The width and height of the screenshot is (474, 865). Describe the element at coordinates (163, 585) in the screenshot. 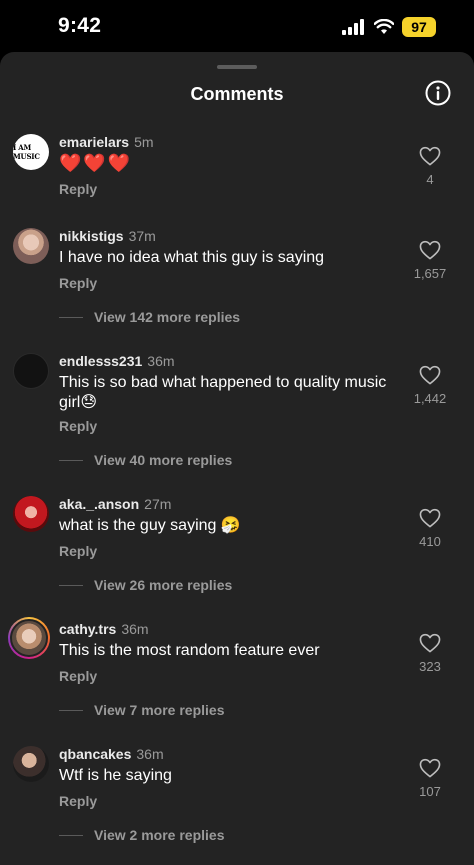

I see `view-replies-label: View 26 more replies` at that location.